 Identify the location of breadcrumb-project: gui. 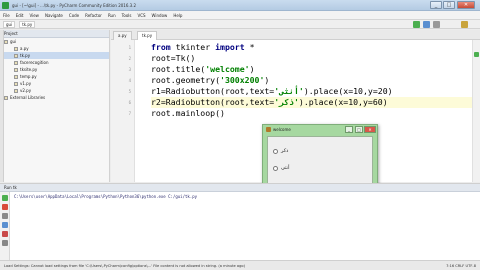
(9, 24).